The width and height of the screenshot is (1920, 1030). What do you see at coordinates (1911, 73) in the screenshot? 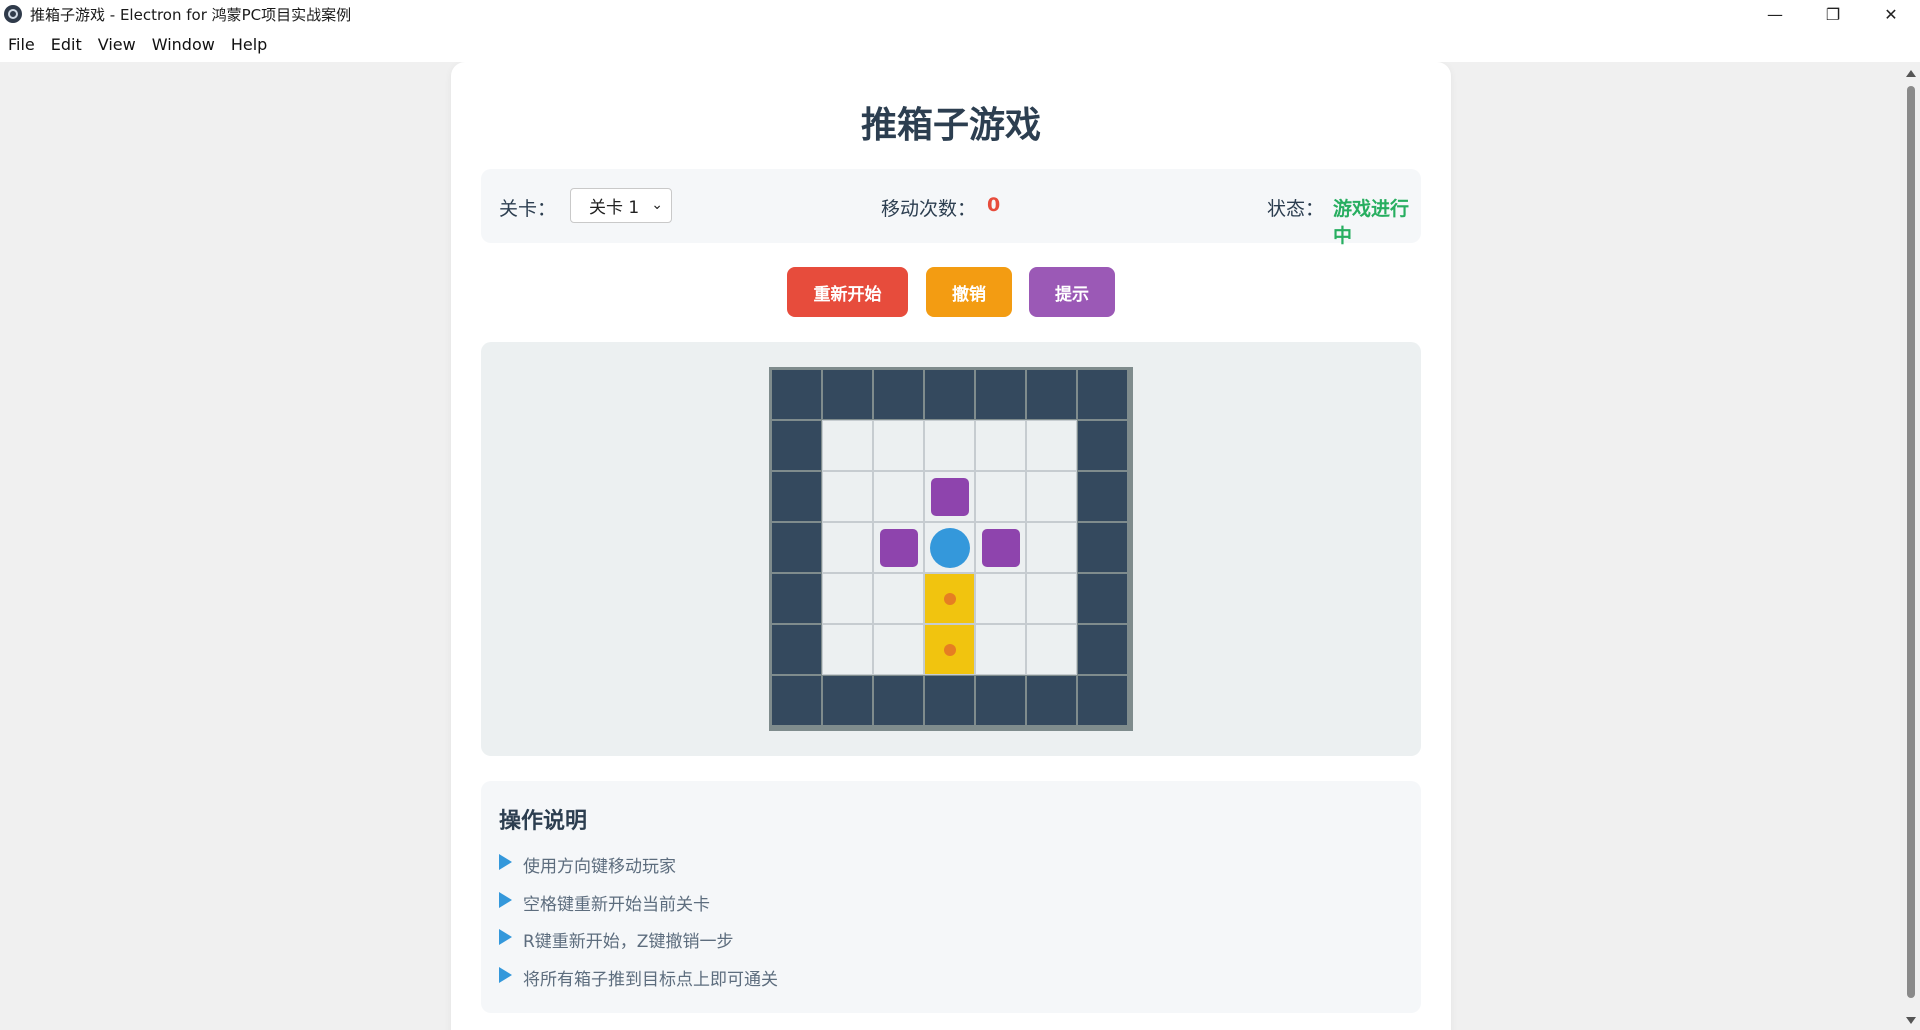
I see `scroll-up-icon` at bounding box center [1911, 73].